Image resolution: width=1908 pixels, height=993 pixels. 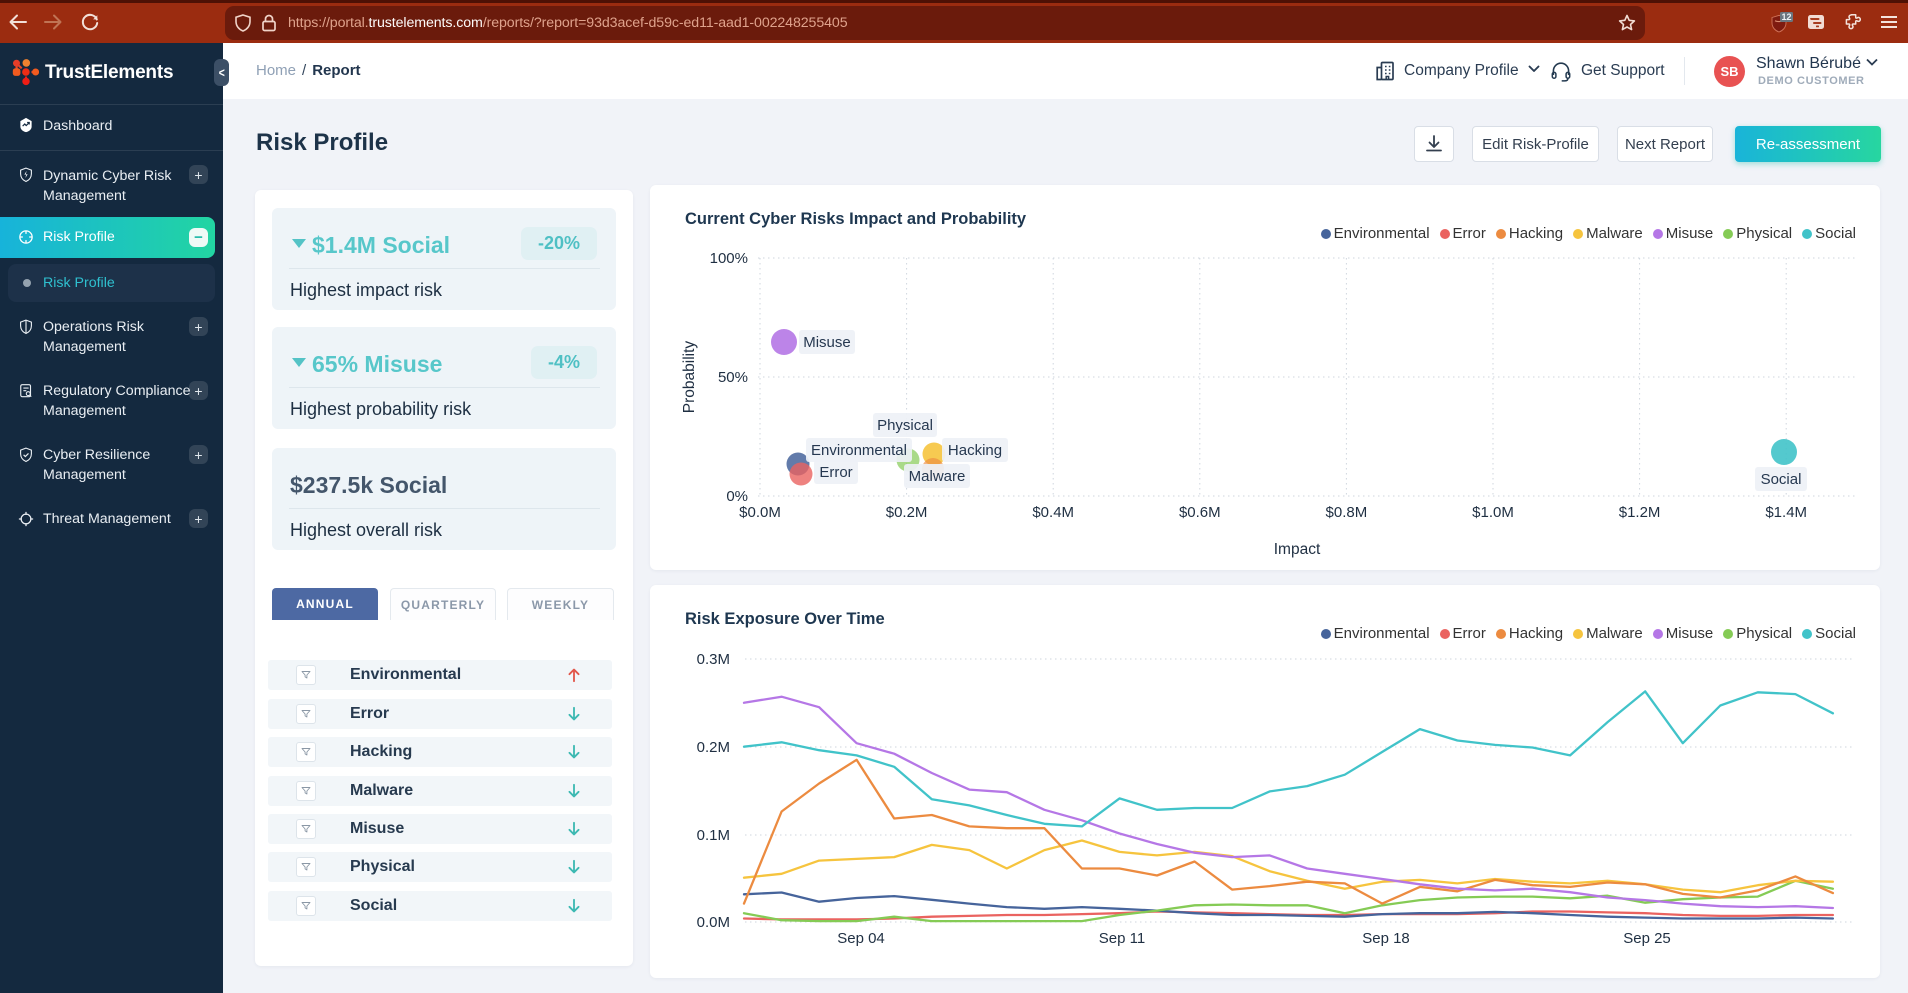 What do you see at coordinates (1786, 512) in the screenshot?
I see `svg-text: $1.4M` at bounding box center [1786, 512].